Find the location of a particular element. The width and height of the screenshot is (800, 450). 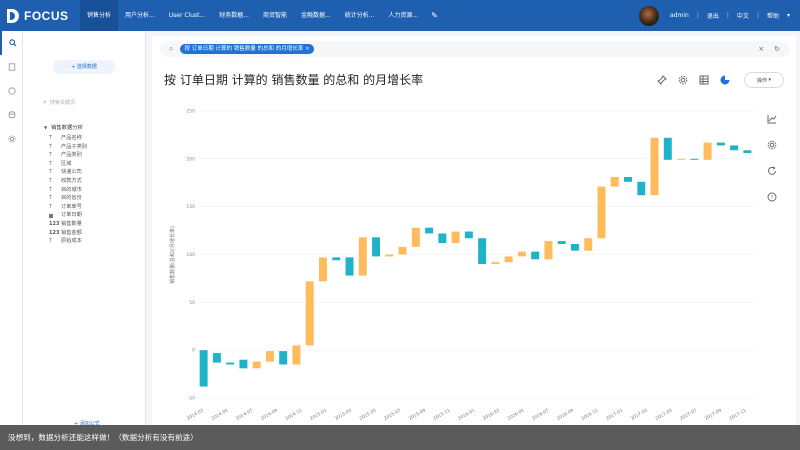

operate-button: 操作 ▾ is located at coordinates (764, 80).